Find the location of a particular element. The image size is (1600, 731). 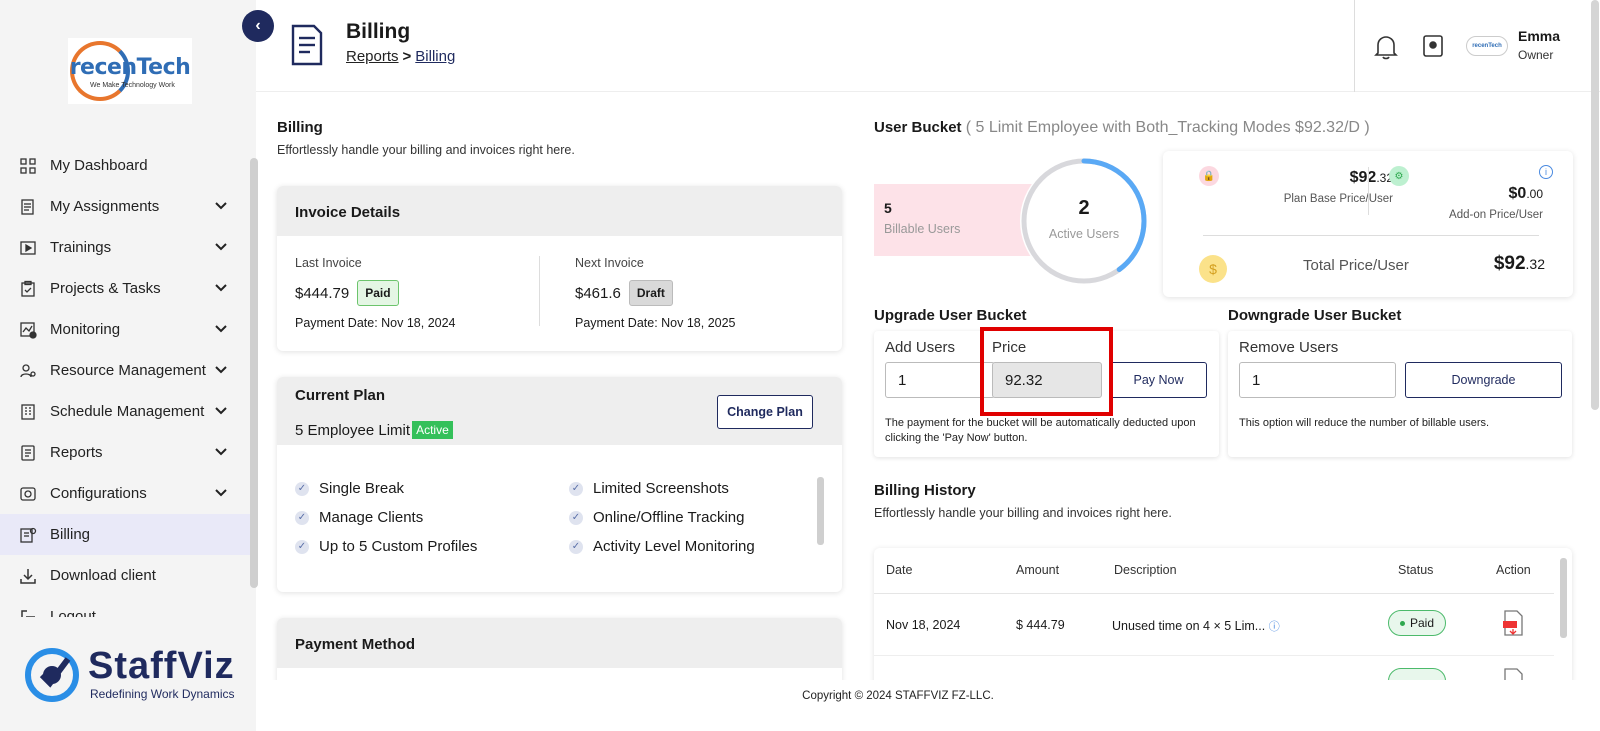

pdf-download-icon is located at coordinates (1513, 624).